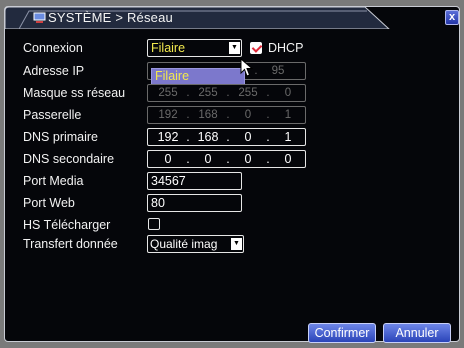 This screenshot has width=464, height=348. What do you see at coordinates (417, 333) in the screenshot?
I see `cancel-button: Annuler` at bounding box center [417, 333].